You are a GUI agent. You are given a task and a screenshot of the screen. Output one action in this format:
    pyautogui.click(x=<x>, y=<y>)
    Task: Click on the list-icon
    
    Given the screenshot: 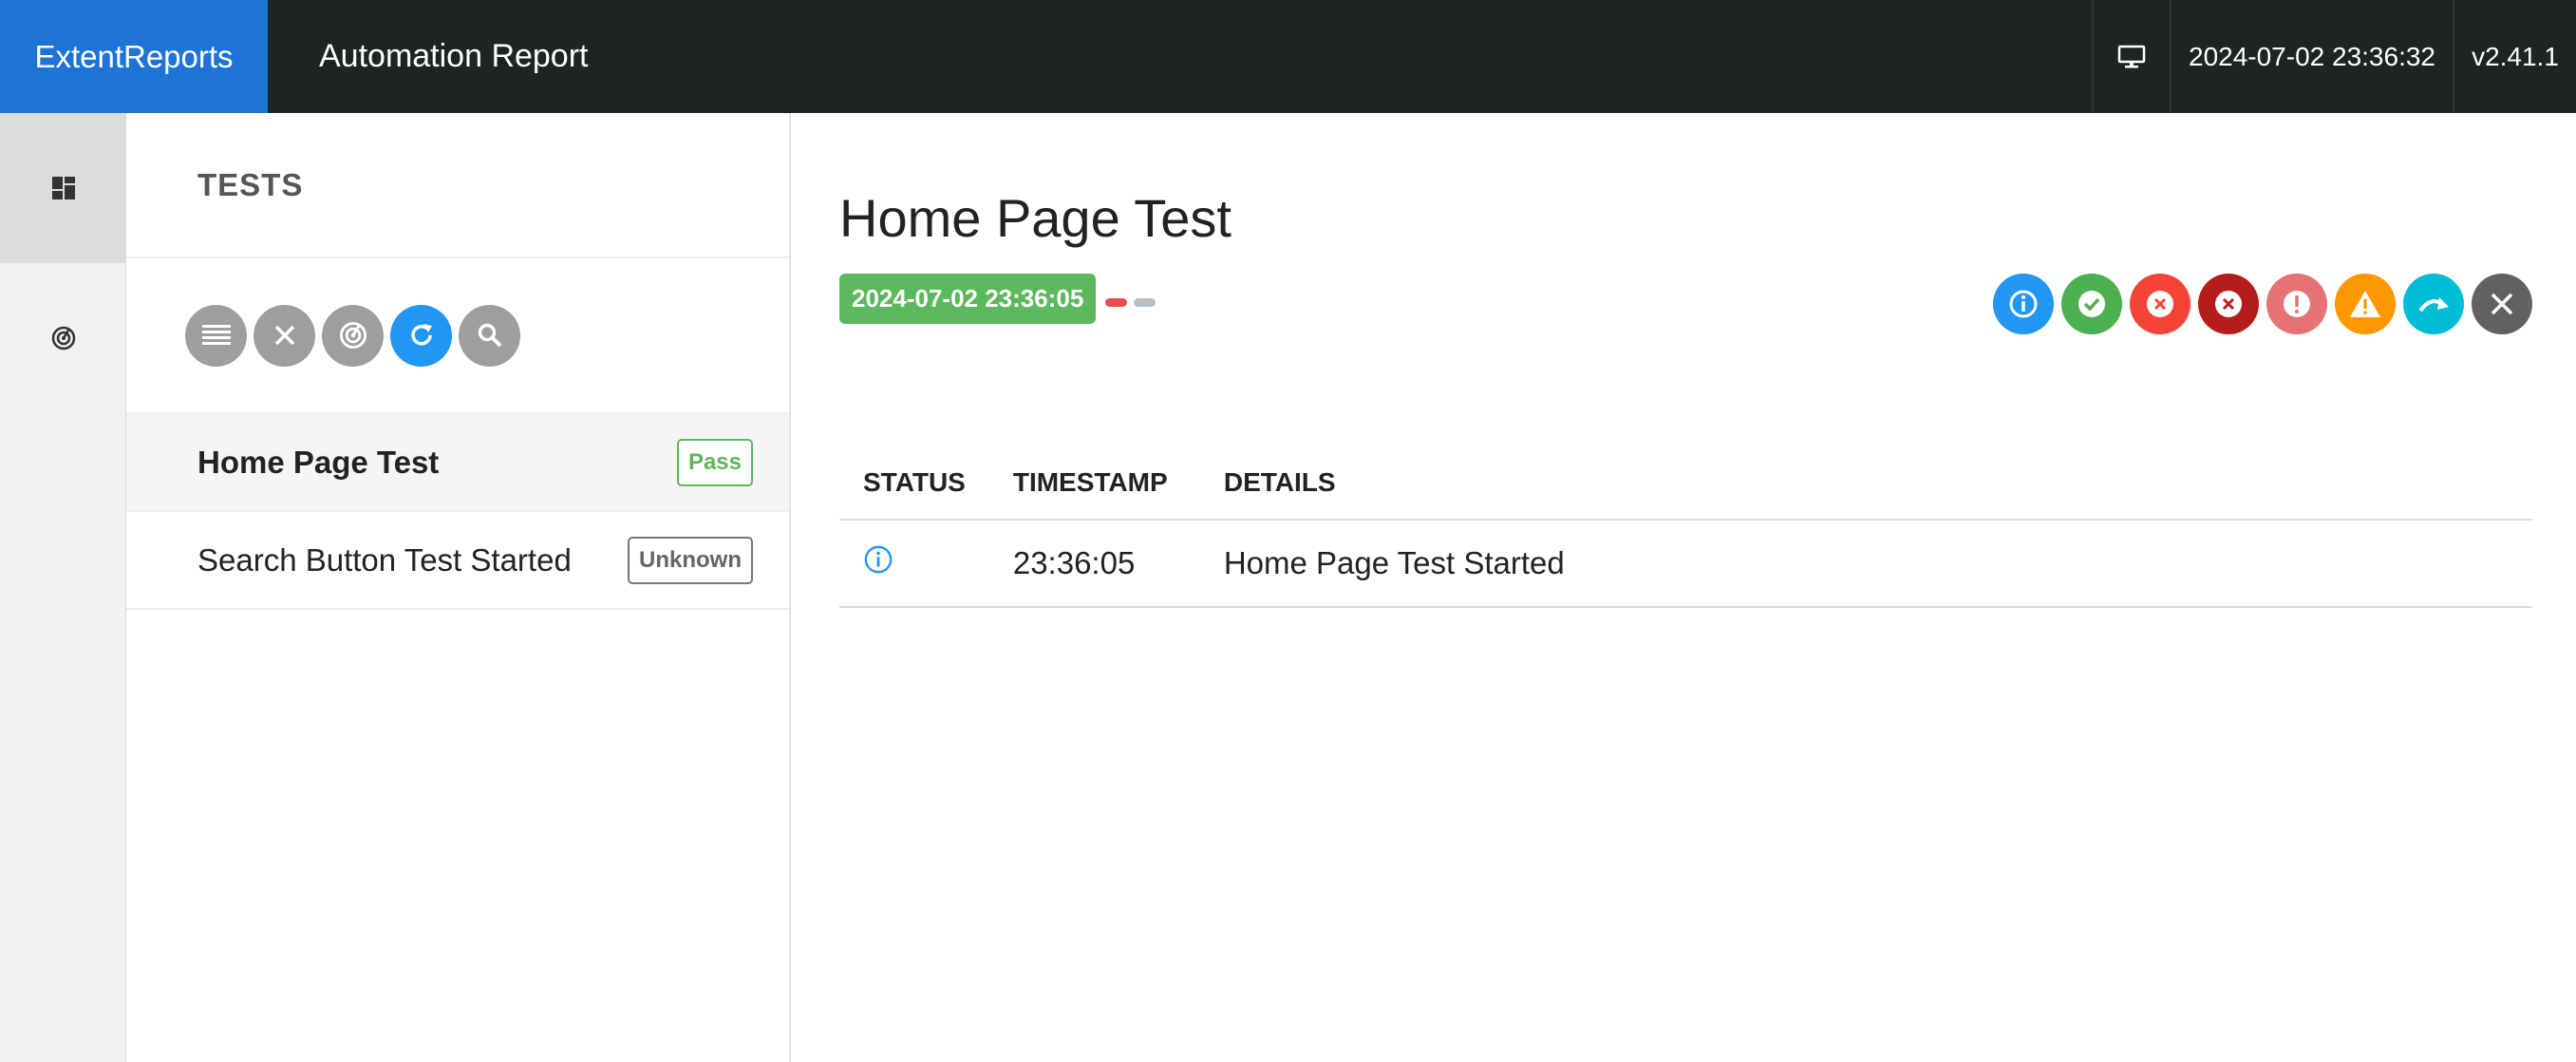 What is the action you would take?
    pyautogui.click(x=216, y=336)
    